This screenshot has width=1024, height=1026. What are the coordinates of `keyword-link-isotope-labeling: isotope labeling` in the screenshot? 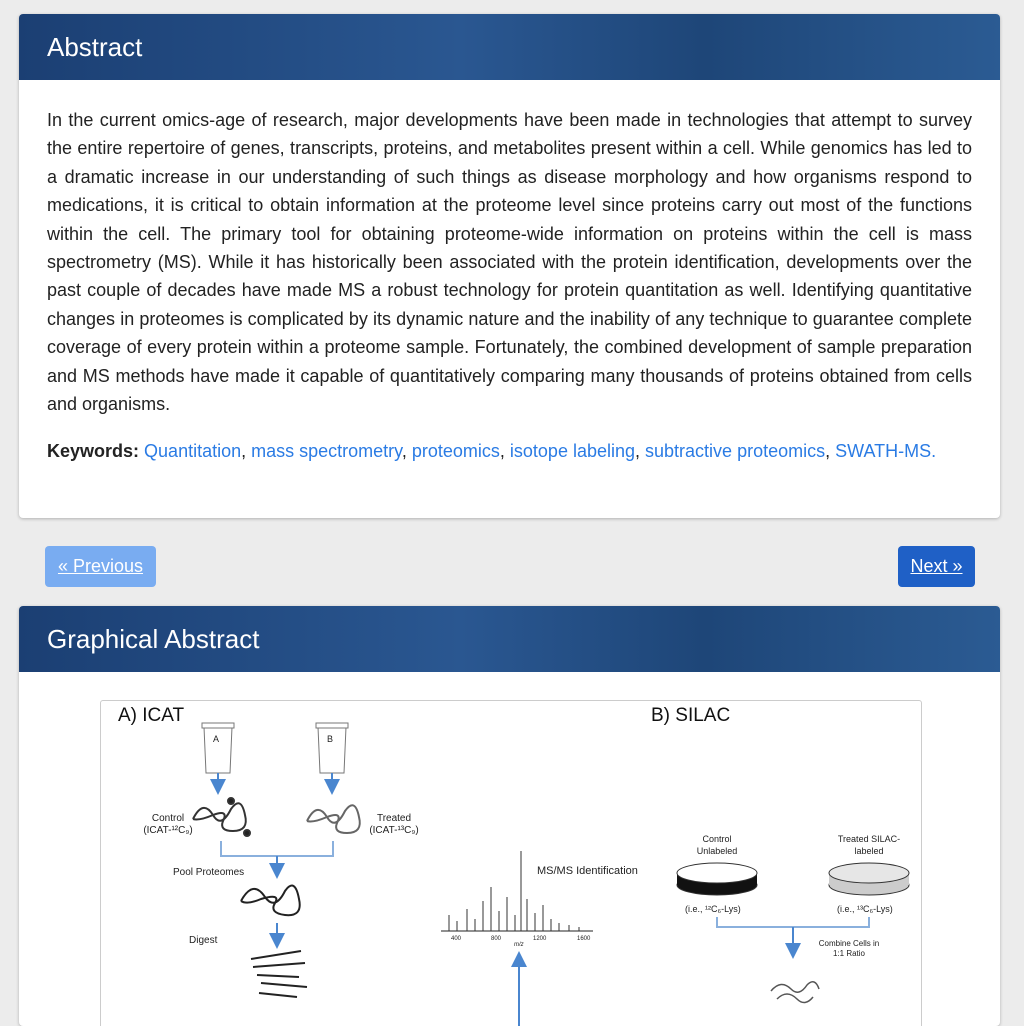 It's located at (572, 451).